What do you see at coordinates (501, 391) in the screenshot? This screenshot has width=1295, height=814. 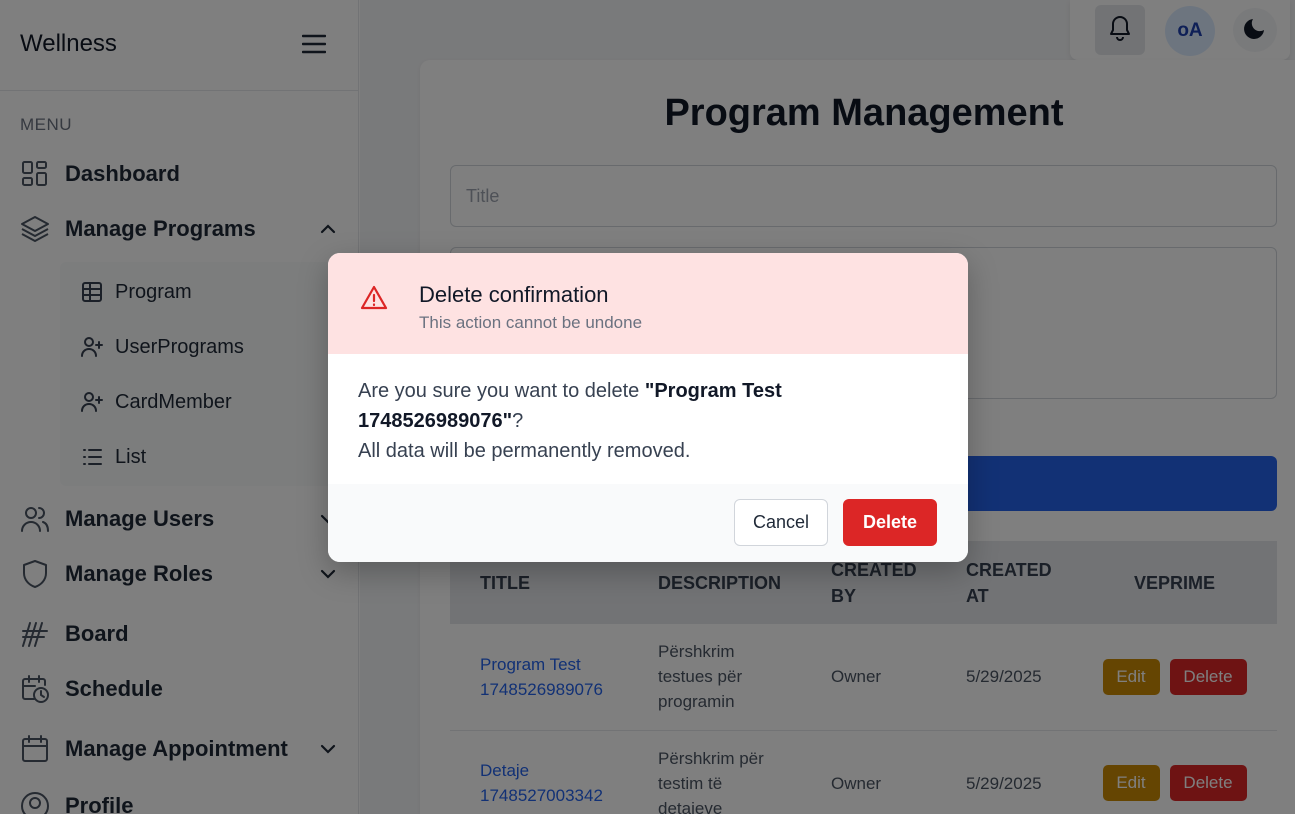 I see `dialog-message-prefix: Are you sure you want to delete` at bounding box center [501, 391].